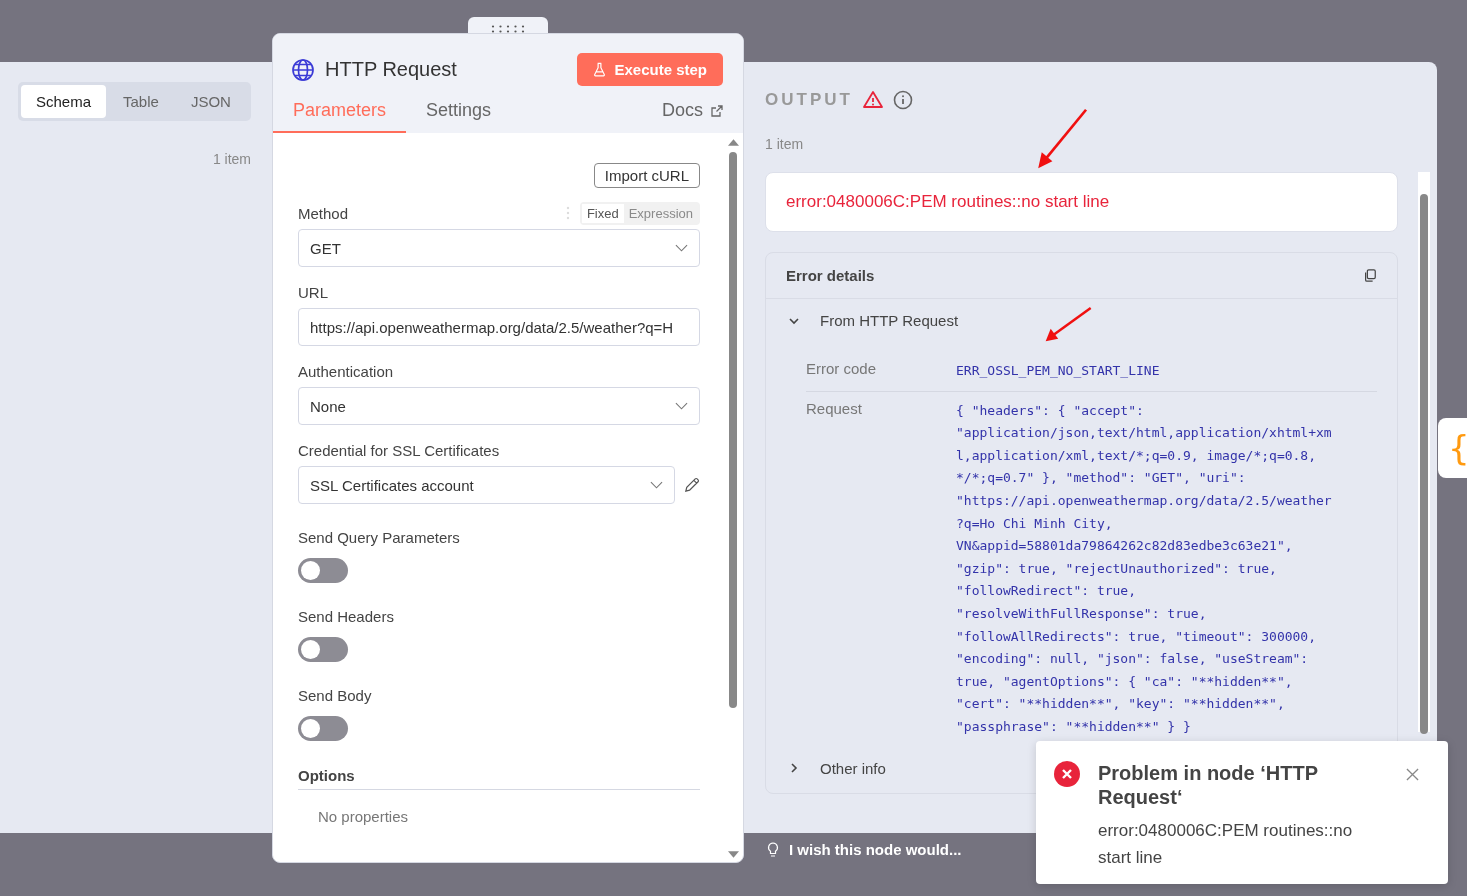 Image resolution: width=1467 pixels, height=896 pixels. Describe the element at coordinates (1424, 452) in the screenshot. I see `scrollbar` at that location.